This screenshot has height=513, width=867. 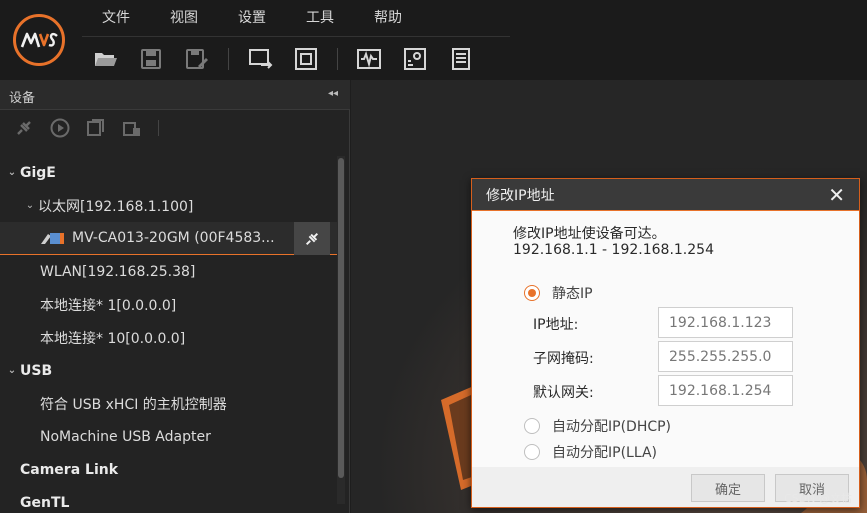 What do you see at coordinates (125, 436) in the screenshot?
I see `tree-item-label: NoMachine USB Adapter` at bounding box center [125, 436].